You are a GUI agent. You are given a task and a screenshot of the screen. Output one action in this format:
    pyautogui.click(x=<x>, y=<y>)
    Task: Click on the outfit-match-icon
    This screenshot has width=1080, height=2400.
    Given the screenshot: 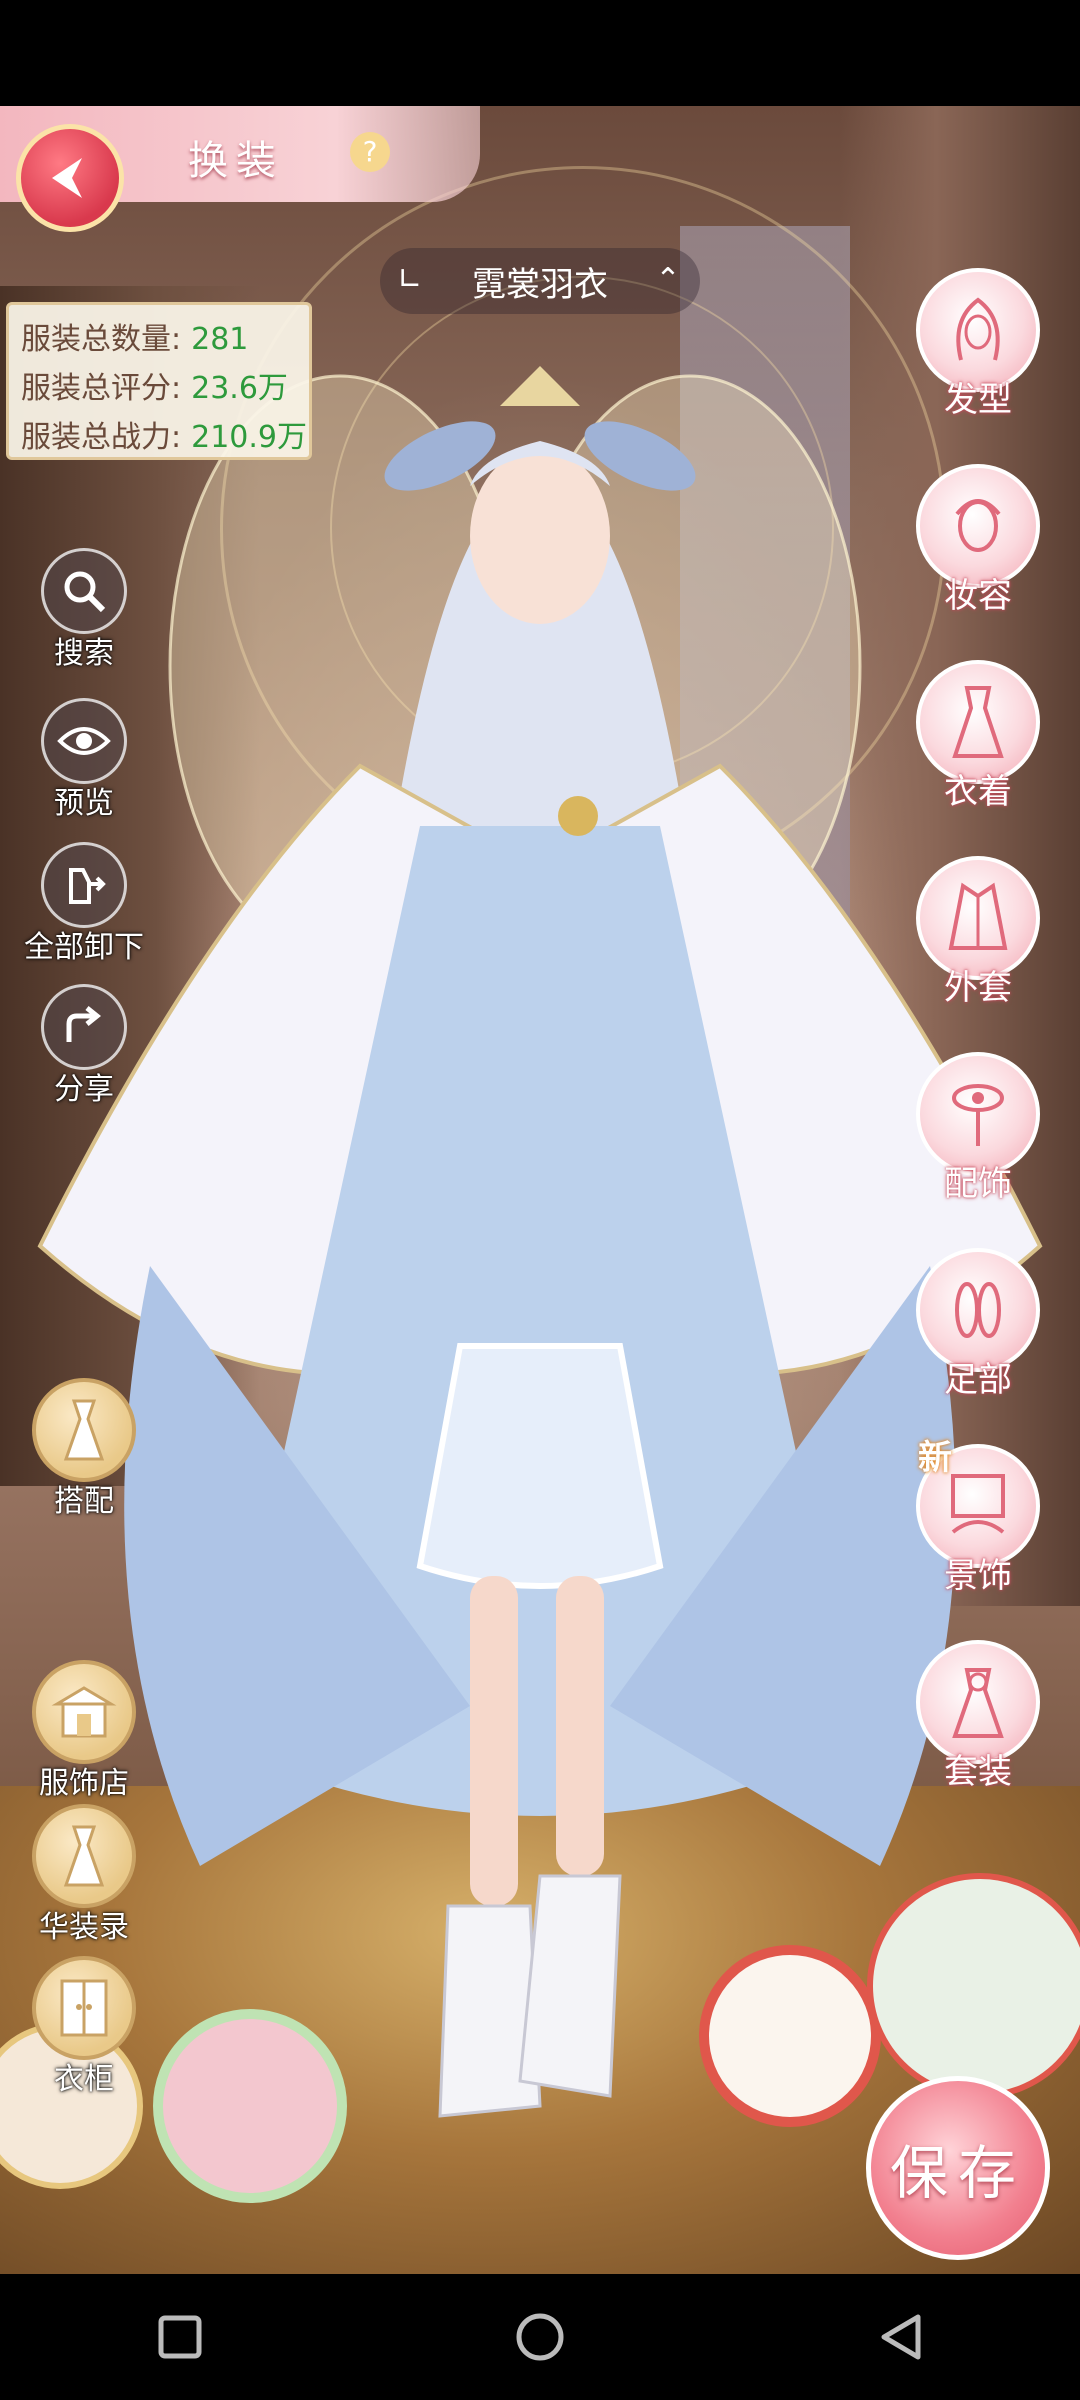 What is the action you would take?
    pyautogui.click(x=84, y=1430)
    